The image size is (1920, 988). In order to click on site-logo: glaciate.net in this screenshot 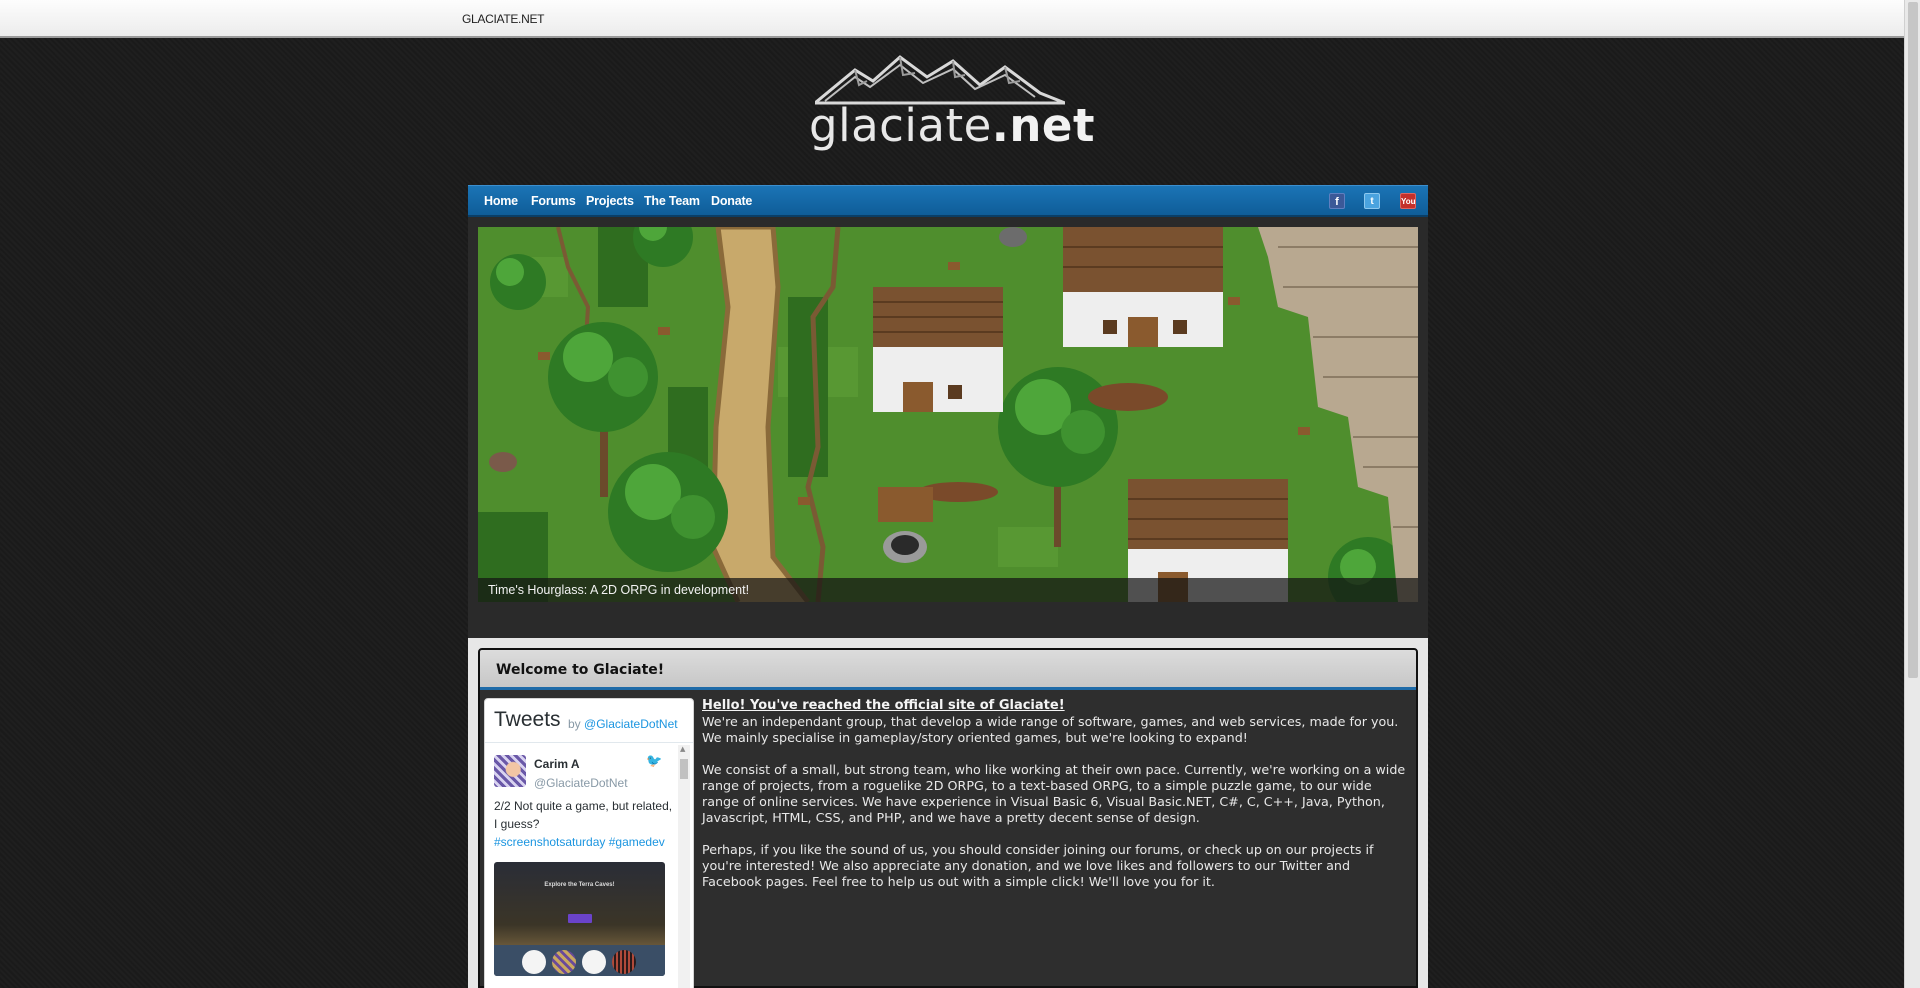, I will do `click(949, 103)`.